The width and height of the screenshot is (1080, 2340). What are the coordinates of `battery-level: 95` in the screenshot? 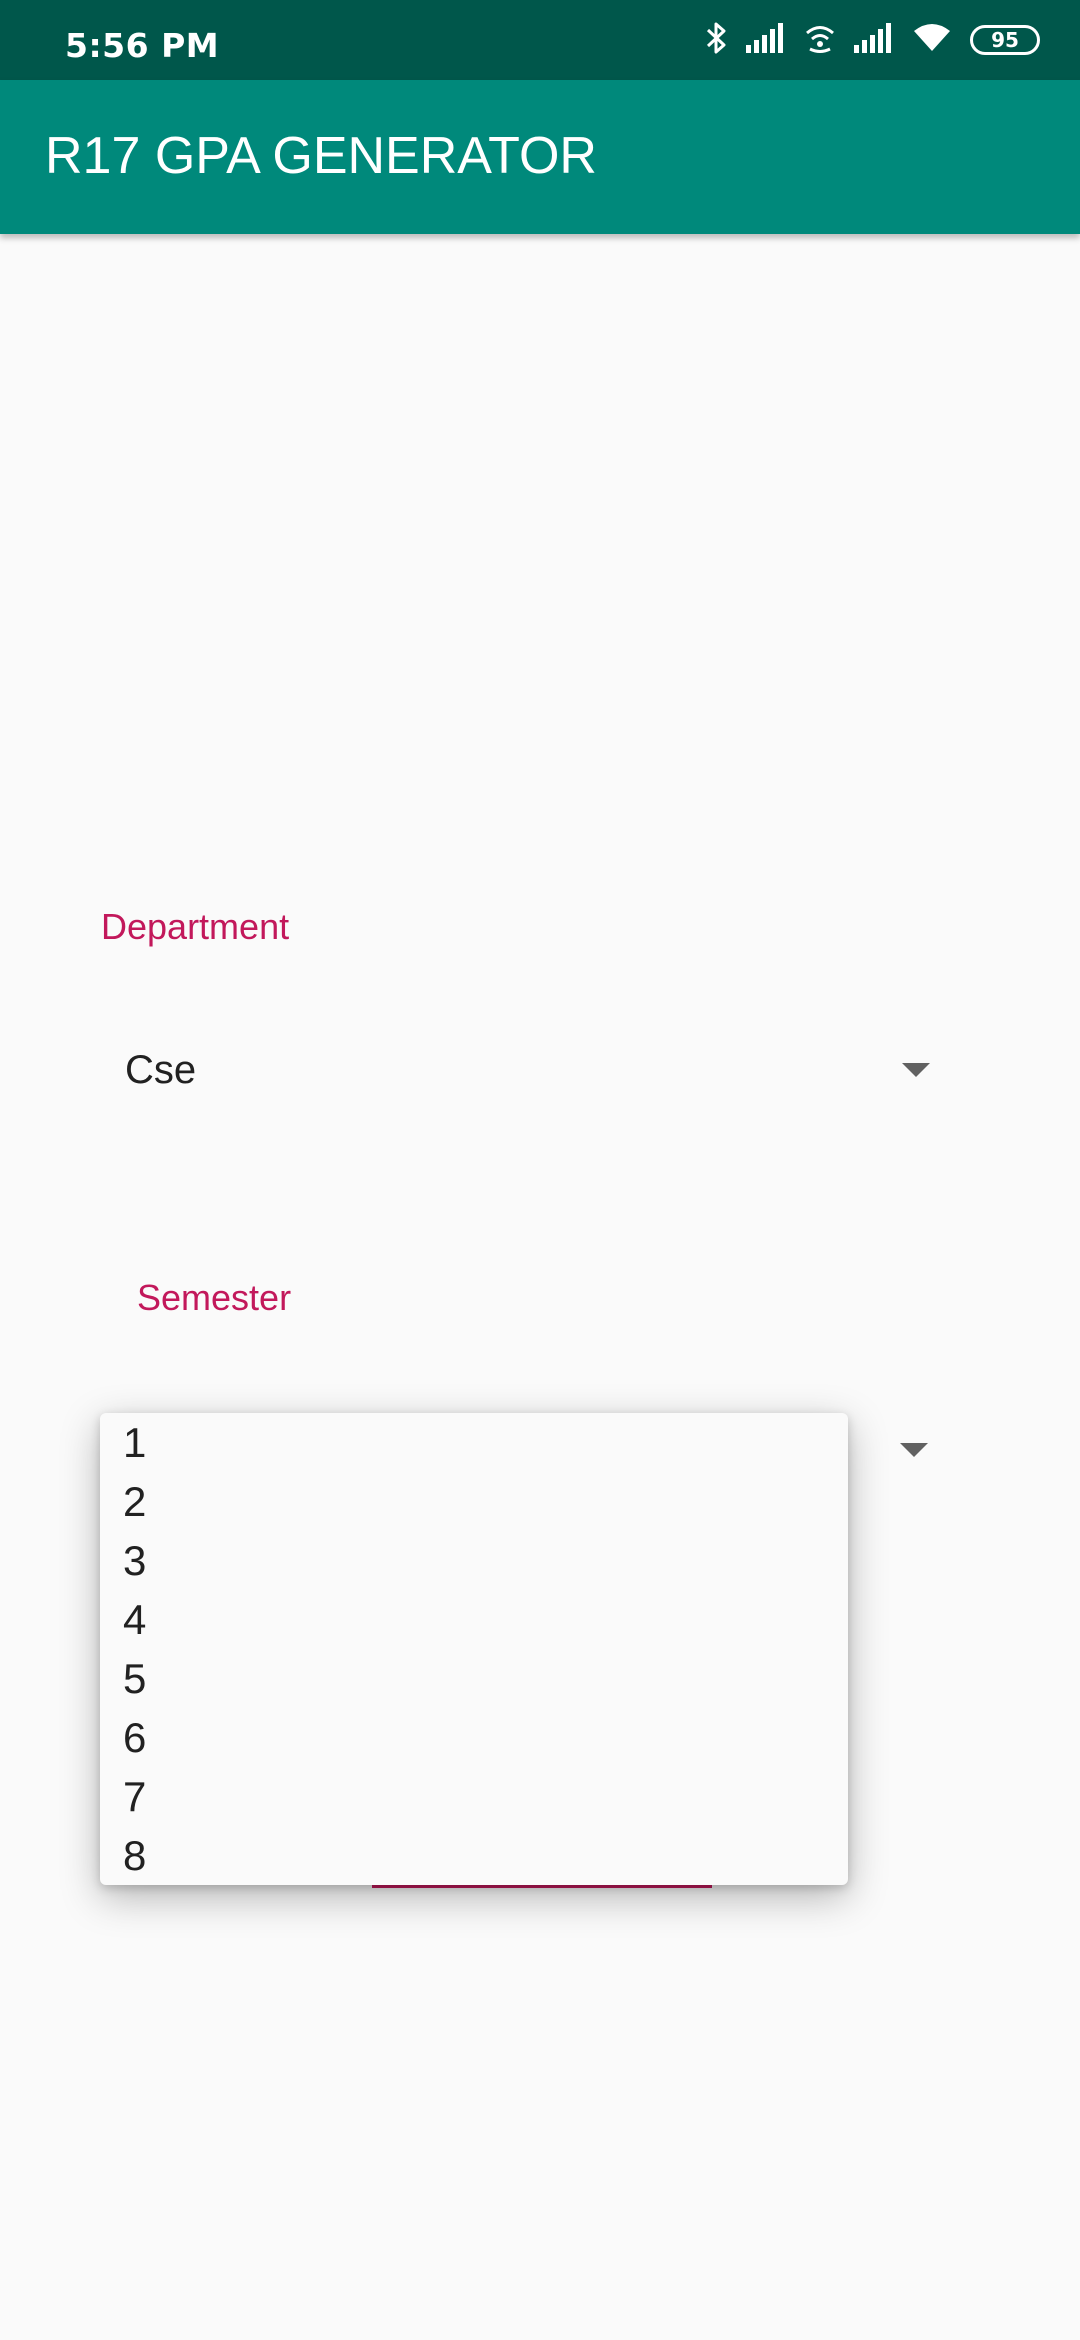 It's located at (1005, 40).